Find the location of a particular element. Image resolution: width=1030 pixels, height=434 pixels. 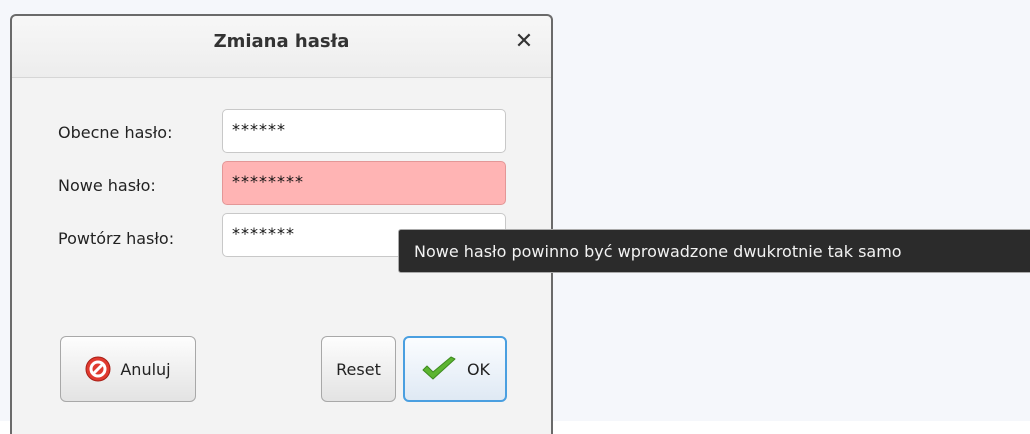

cancel-button-label: Anuluj is located at coordinates (145, 369).